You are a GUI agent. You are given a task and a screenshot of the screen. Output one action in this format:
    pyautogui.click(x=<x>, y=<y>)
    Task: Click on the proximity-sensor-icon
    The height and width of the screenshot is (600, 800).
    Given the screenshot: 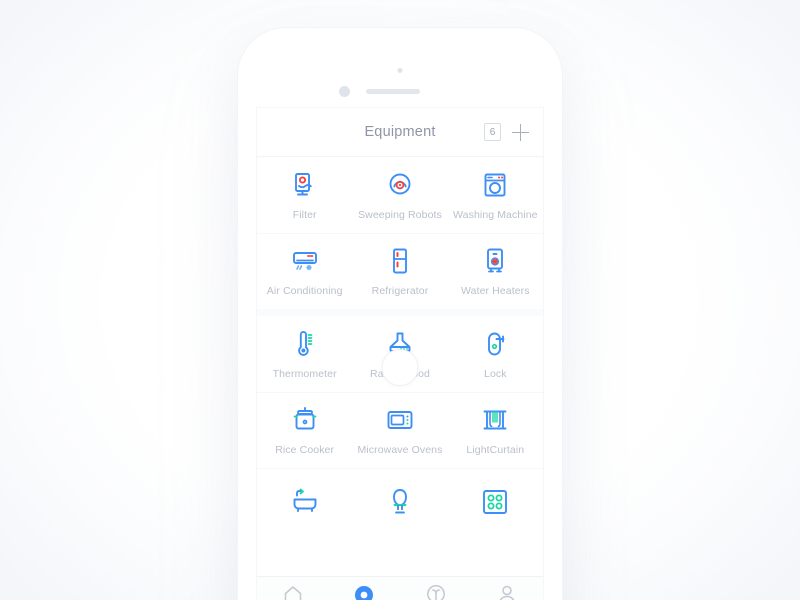 What is the action you would take?
    pyautogui.click(x=400, y=70)
    